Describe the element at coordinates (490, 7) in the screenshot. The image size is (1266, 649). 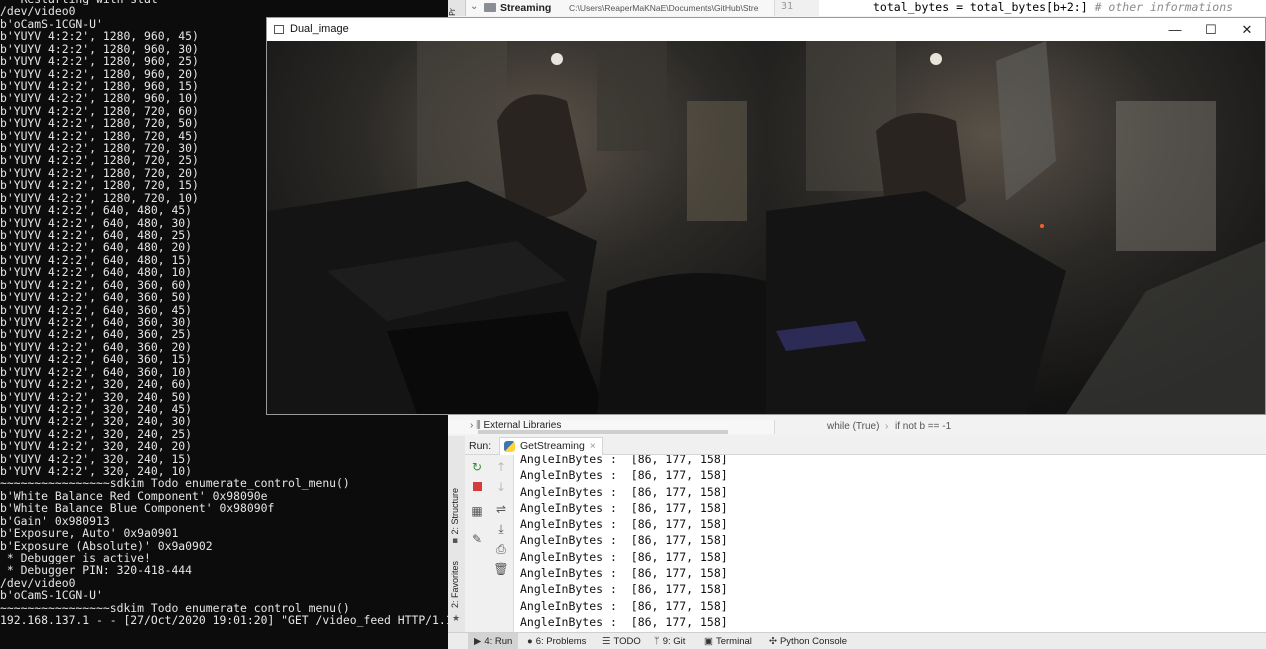
I see `folder-icon` at that location.